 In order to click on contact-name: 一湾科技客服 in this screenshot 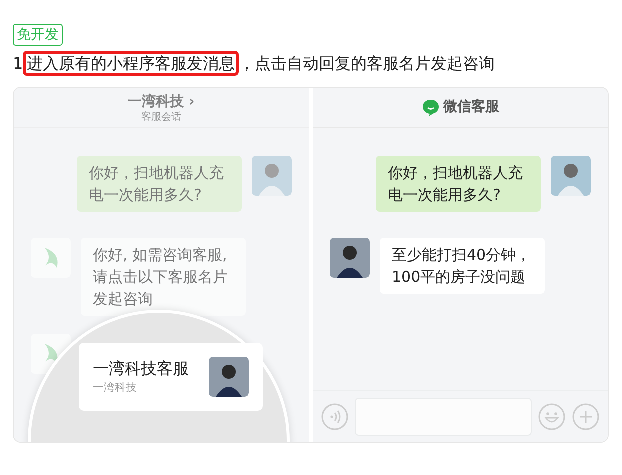, I will do `click(141, 369)`.